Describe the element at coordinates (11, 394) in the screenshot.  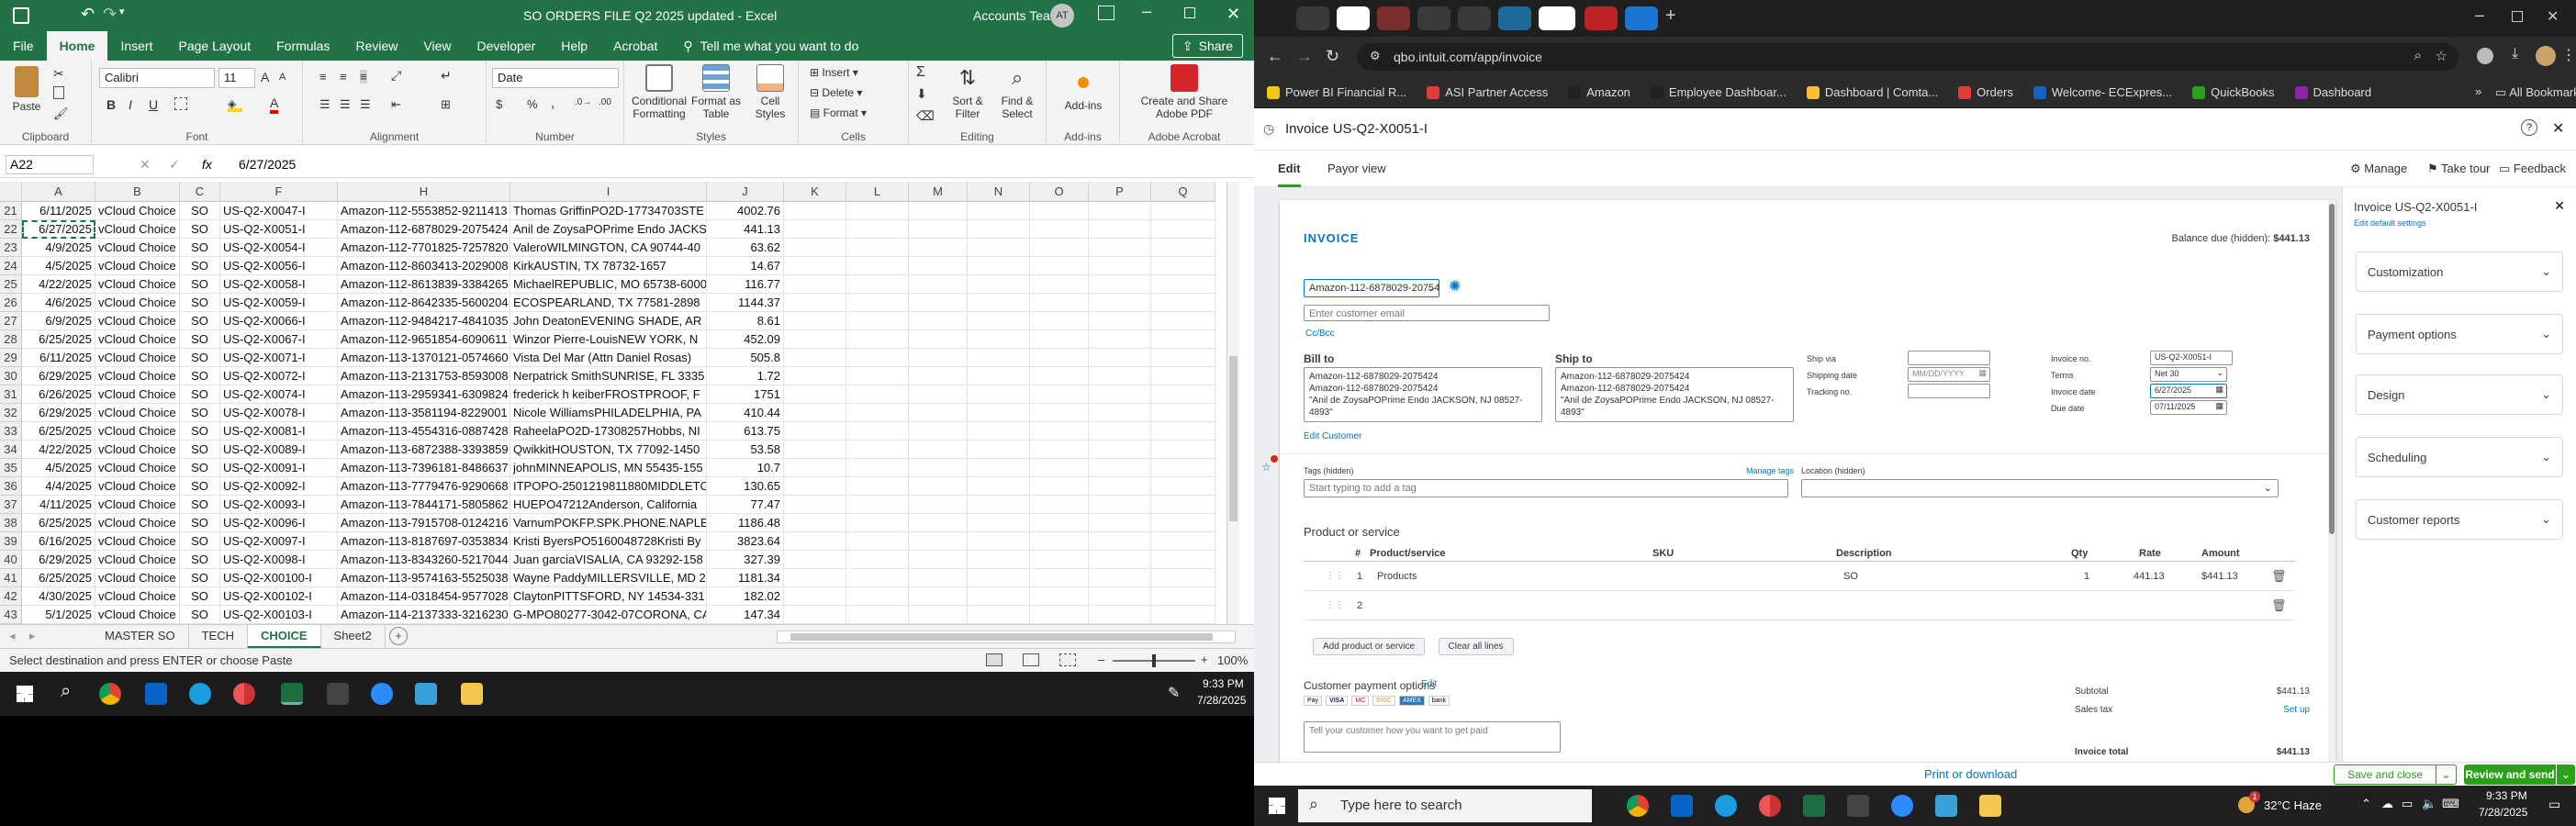
I see `row-header: 31` at that location.